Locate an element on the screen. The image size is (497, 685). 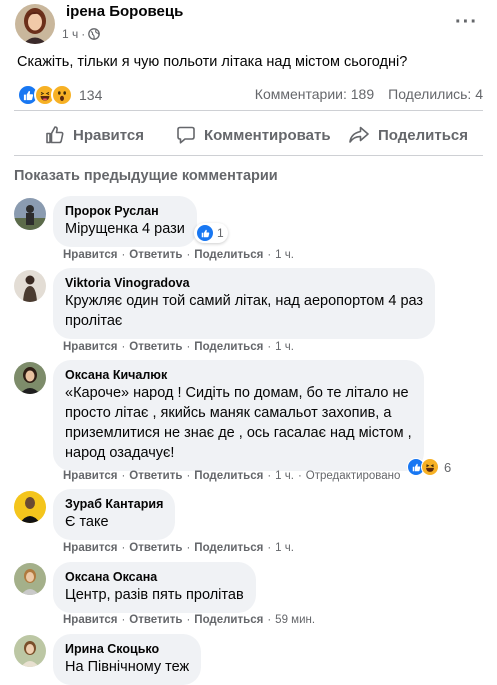
post-reactions: 134 is located at coordinates (59, 95).